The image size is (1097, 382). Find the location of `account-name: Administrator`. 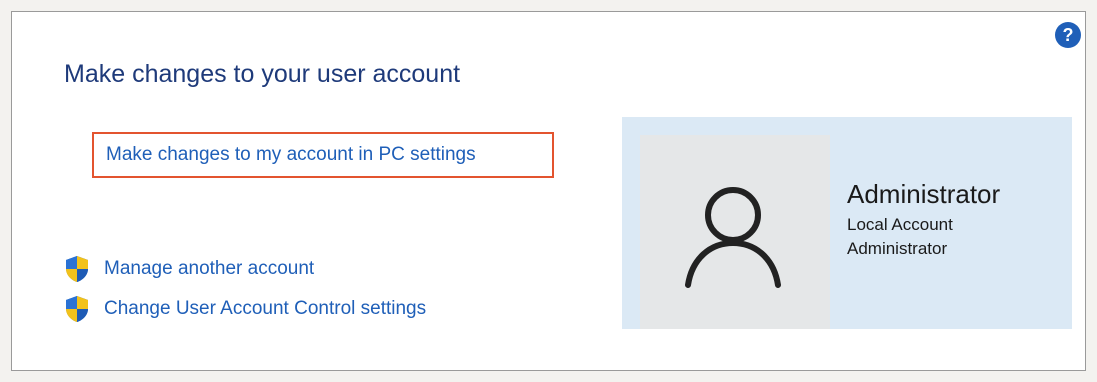

account-name: Administrator is located at coordinates (924, 194).